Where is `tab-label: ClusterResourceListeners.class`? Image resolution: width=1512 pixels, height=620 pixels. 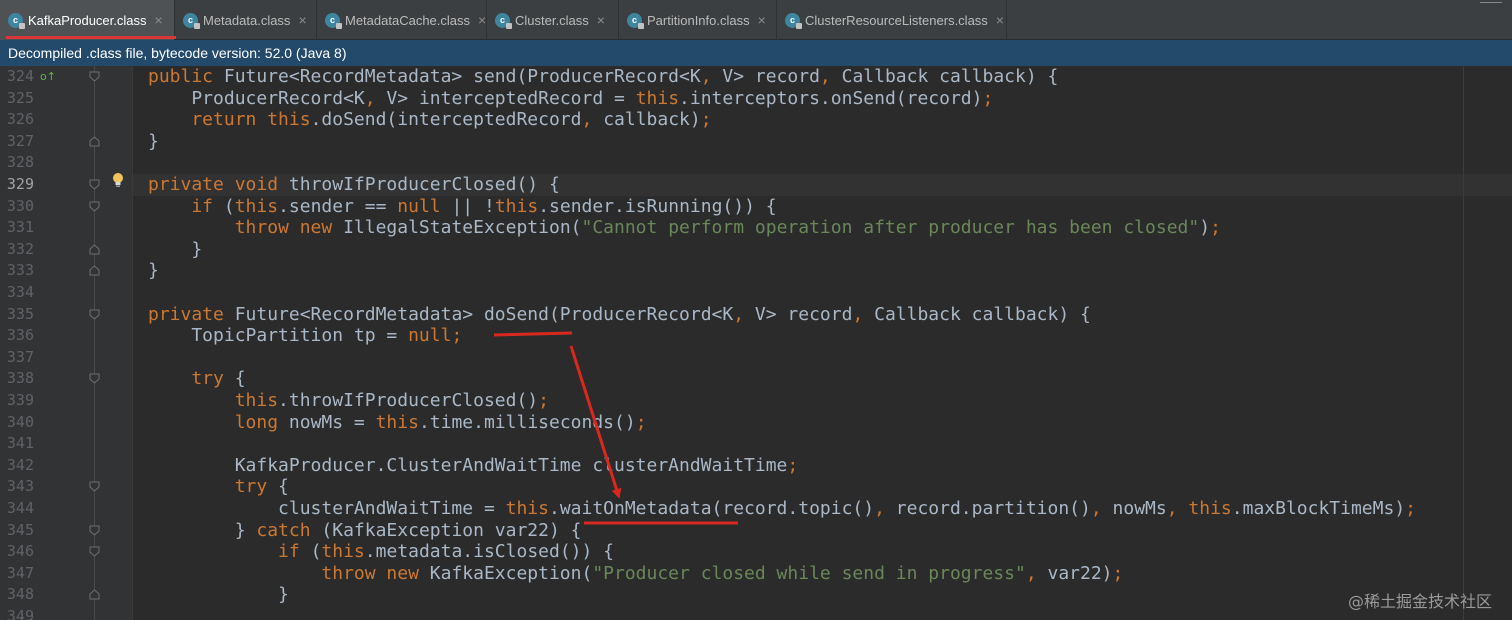 tab-label: ClusterResourceListeners.class is located at coordinates (896, 20).